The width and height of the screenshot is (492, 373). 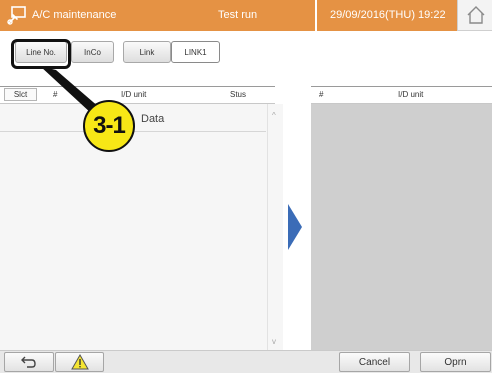 I want to click on operation-button: Oprn, so click(x=455, y=362).